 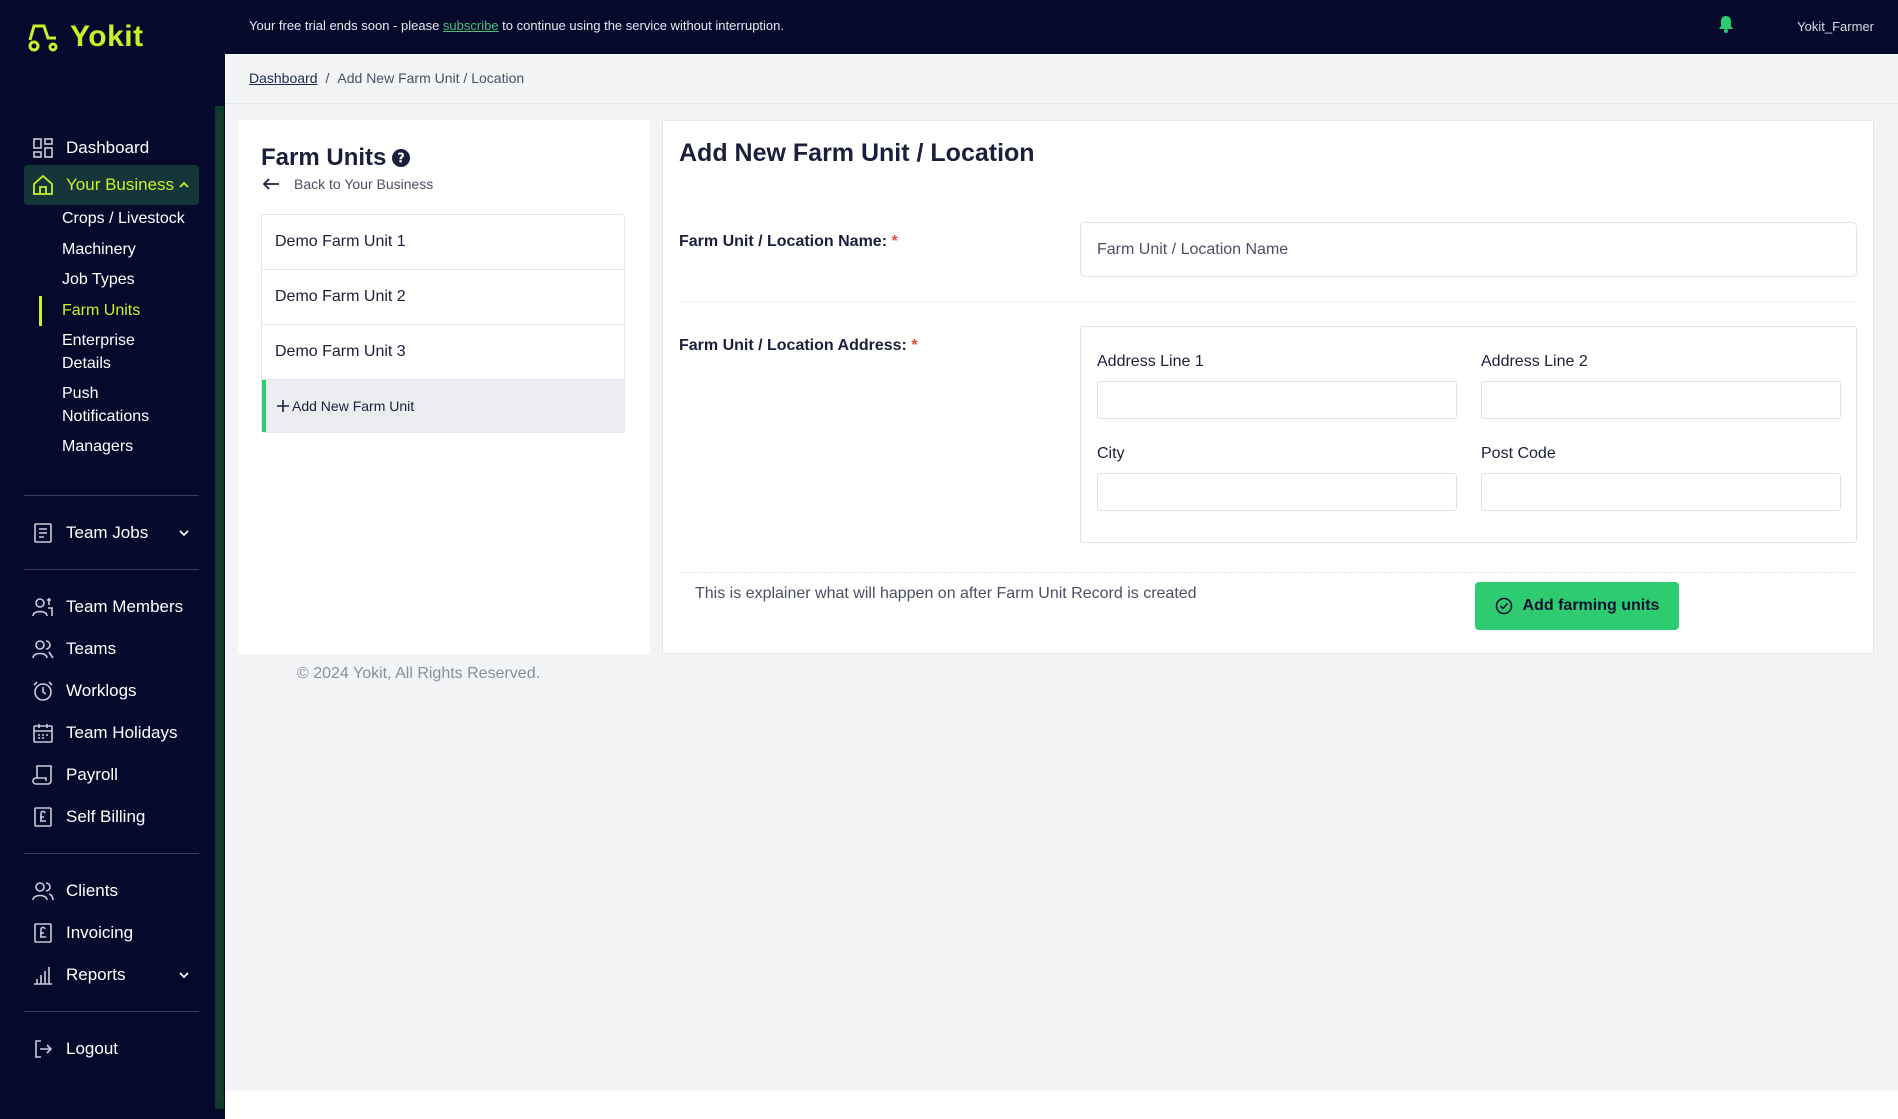 I want to click on nav-team-members: Team Members, so click(x=111, y=607).